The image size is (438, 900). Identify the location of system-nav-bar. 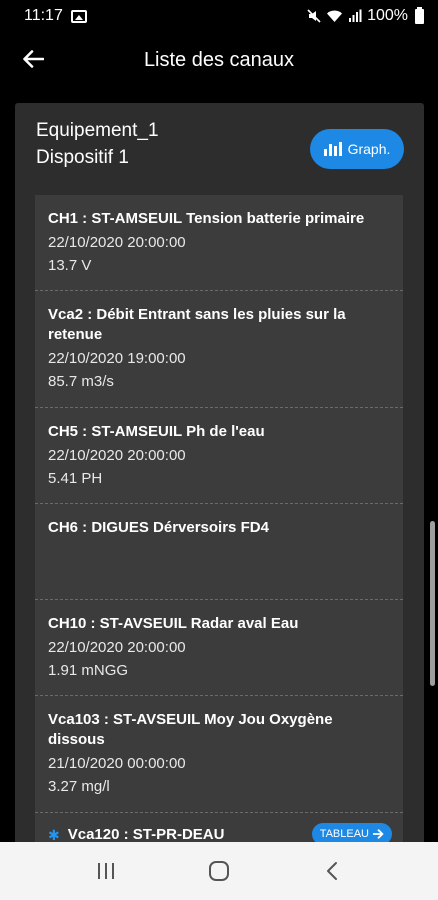
(219, 871).